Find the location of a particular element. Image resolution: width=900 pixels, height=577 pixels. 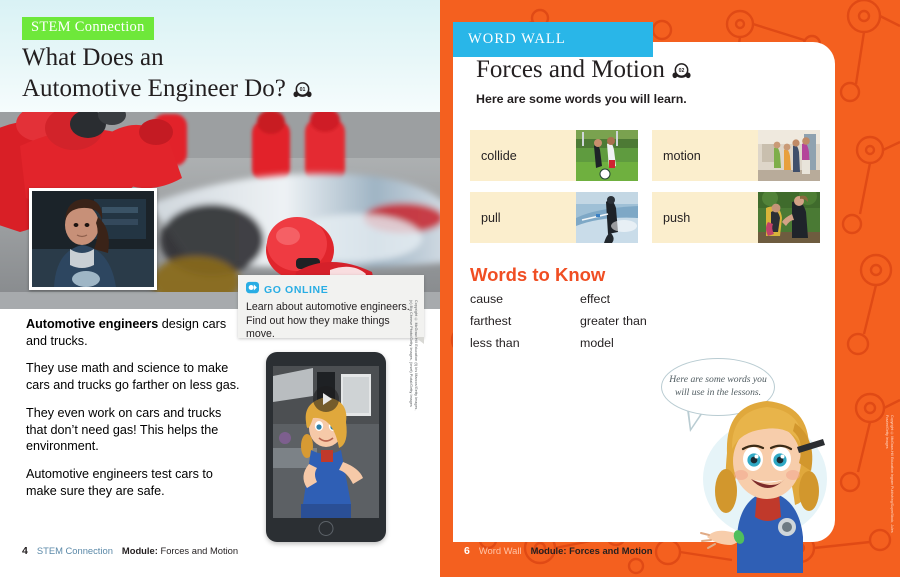

engineer-inset-photo is located at coordinates (93, 239).